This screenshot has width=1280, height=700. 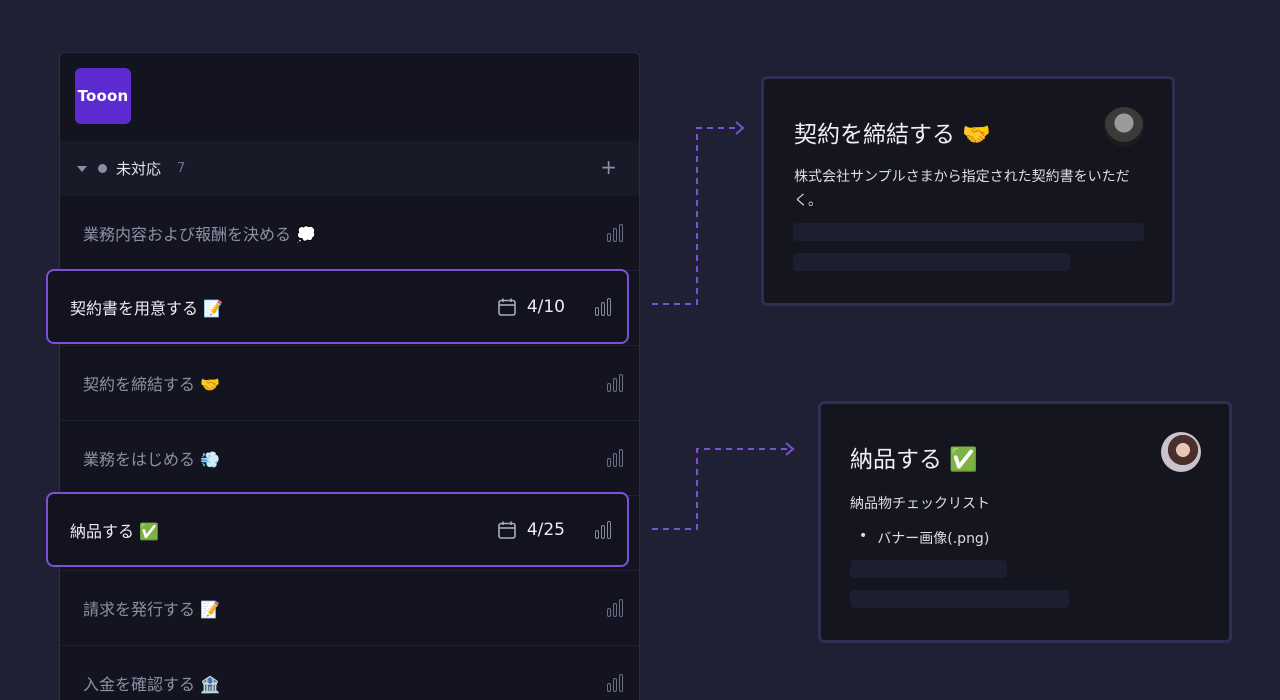 I want to click on task-detail-card: 納品する ✅ 納品物チェックリスト • バナー画像(.png), so click(x=1025, y=522).